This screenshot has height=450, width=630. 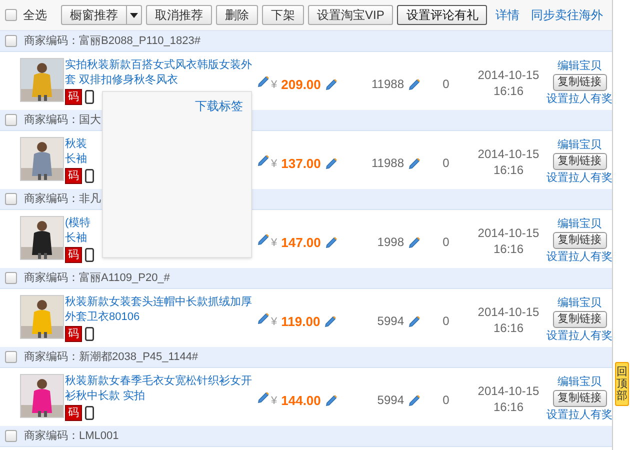 What do you see at coordinates (301, 164) in the screenshot?
I see `product-price: 137.00` at bounding box center [301, 164].